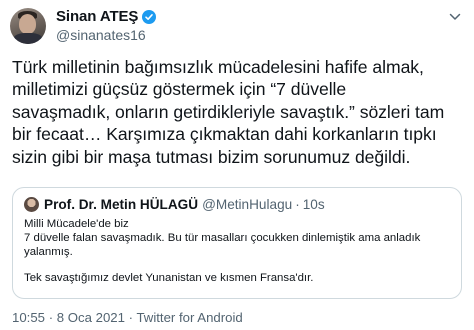  I want to click on quoted-text-line: yalanmış., so click(48, 252).